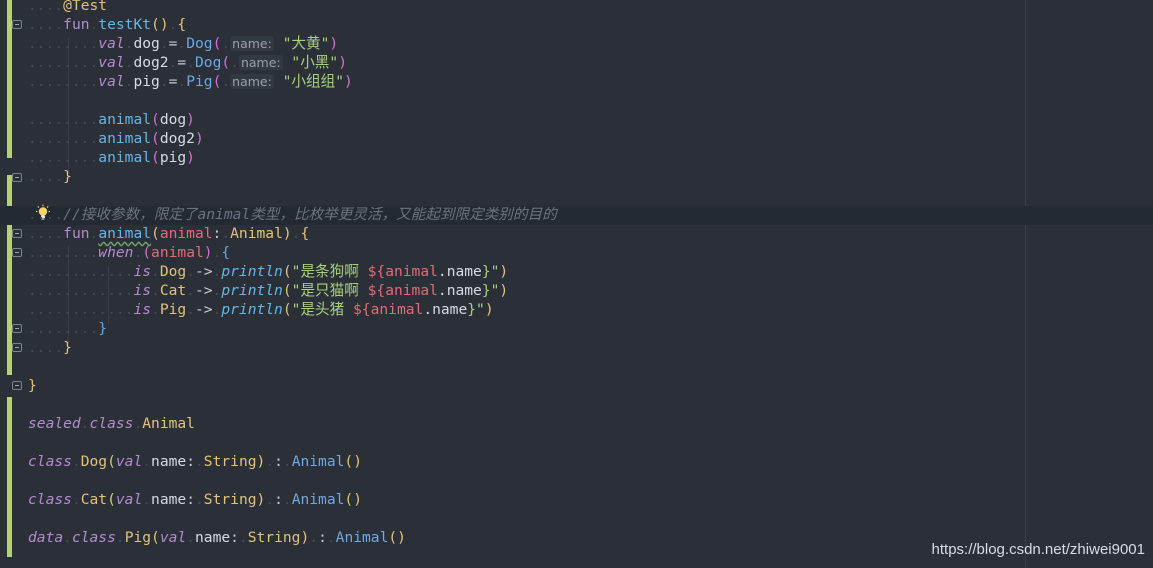  I want to click on right-margin-guide, so click(1025, 284).